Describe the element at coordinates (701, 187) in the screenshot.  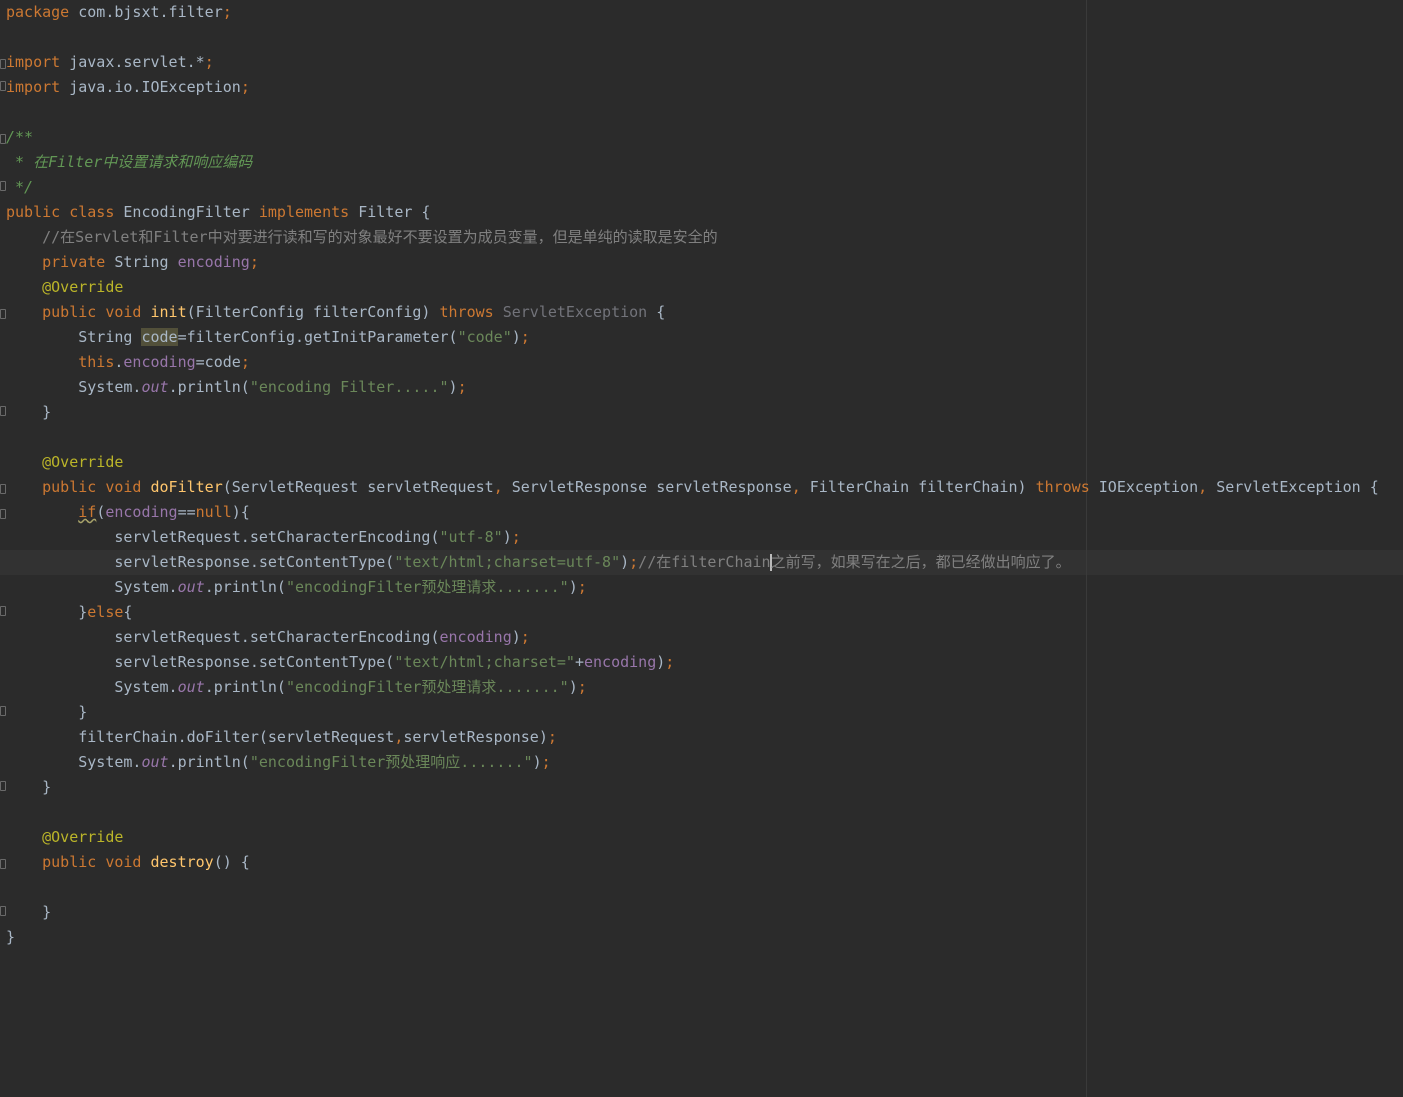
I see `code-line: */` at that location.